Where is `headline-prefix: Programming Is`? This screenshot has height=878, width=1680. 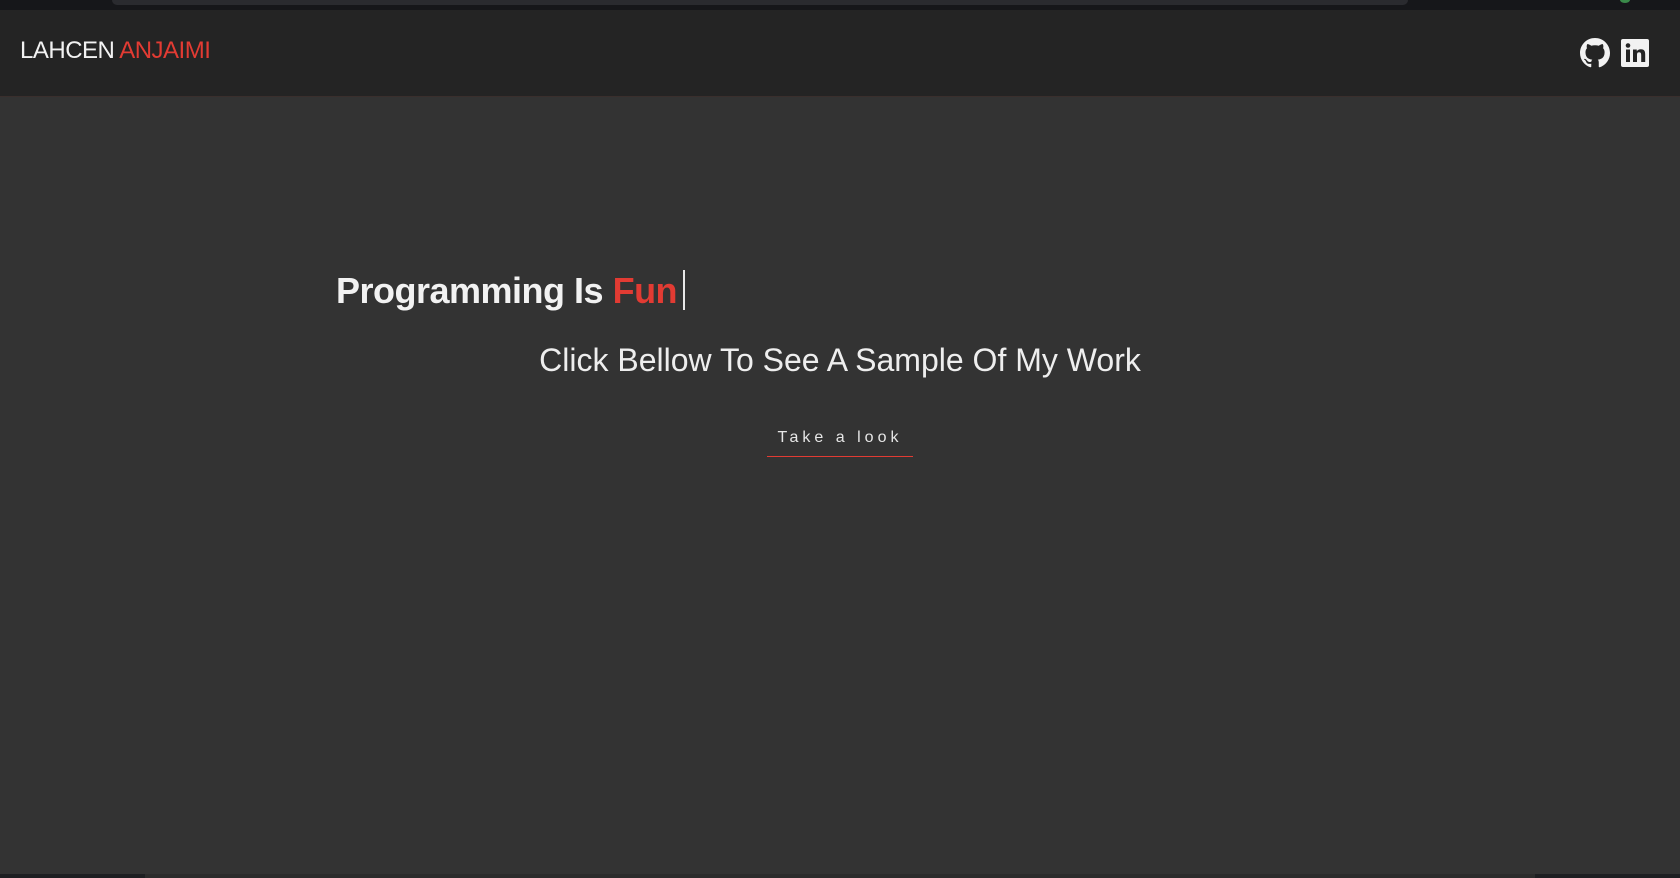 headline-prefix: Programming Is is located at coordinates (470, 290).